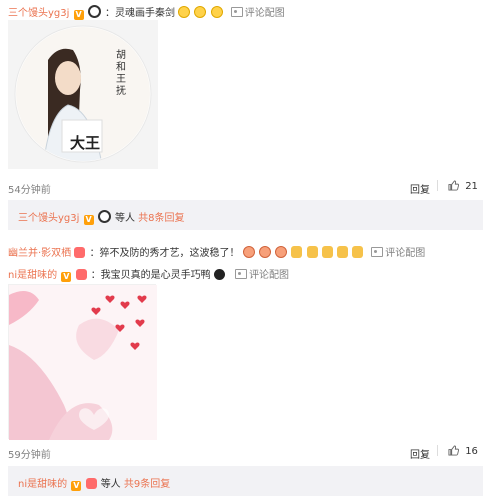 Image resolution: width=483 pixels, height=500 pixels. I want to click on heart-hand-artwork, so click(83, 362).